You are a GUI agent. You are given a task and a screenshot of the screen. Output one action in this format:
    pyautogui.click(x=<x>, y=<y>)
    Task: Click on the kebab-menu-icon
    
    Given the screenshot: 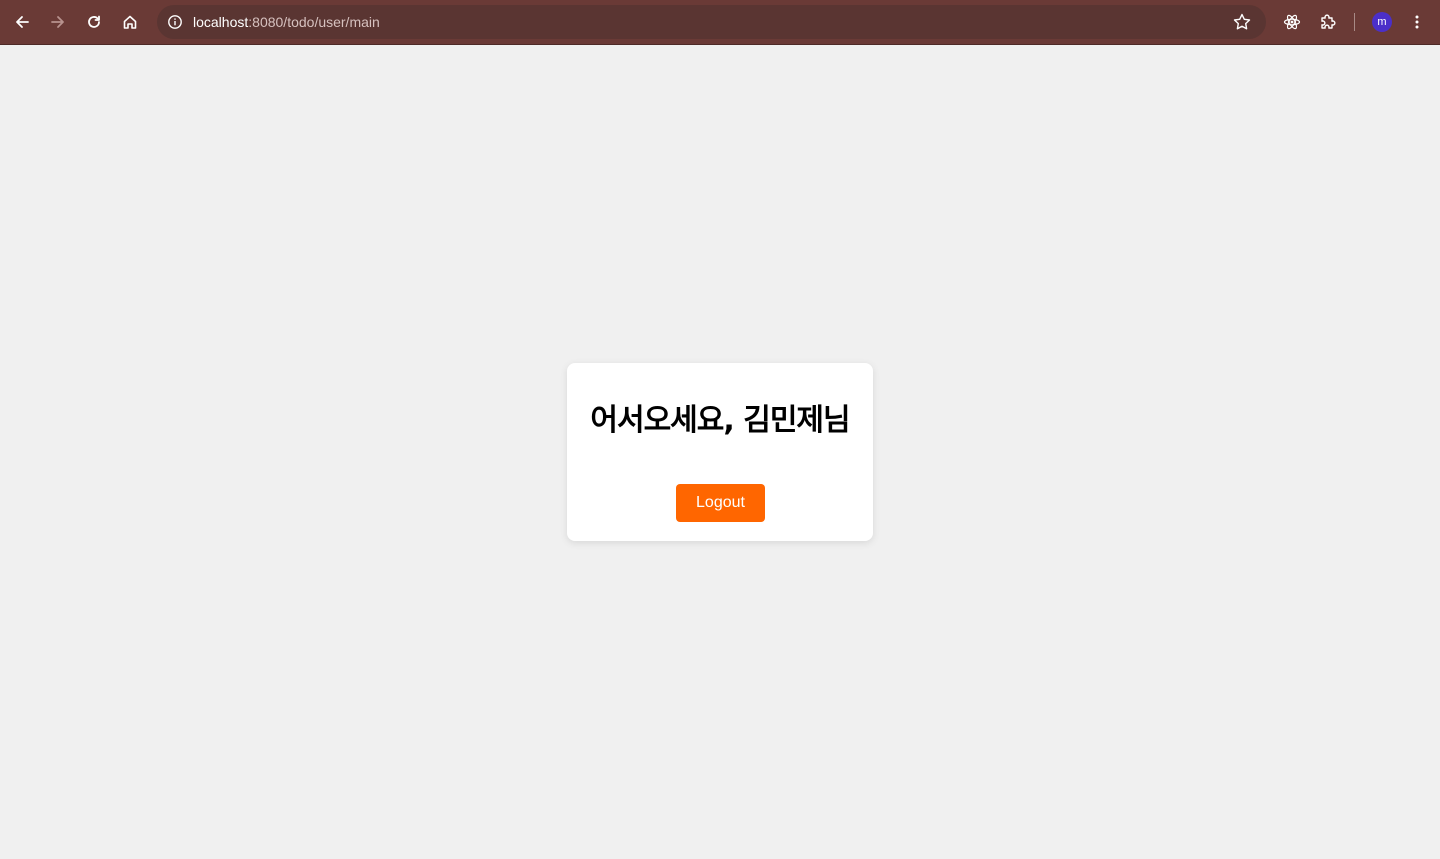 What is the action you would take?
    pyautogui.click(x=1417, y=22)
    